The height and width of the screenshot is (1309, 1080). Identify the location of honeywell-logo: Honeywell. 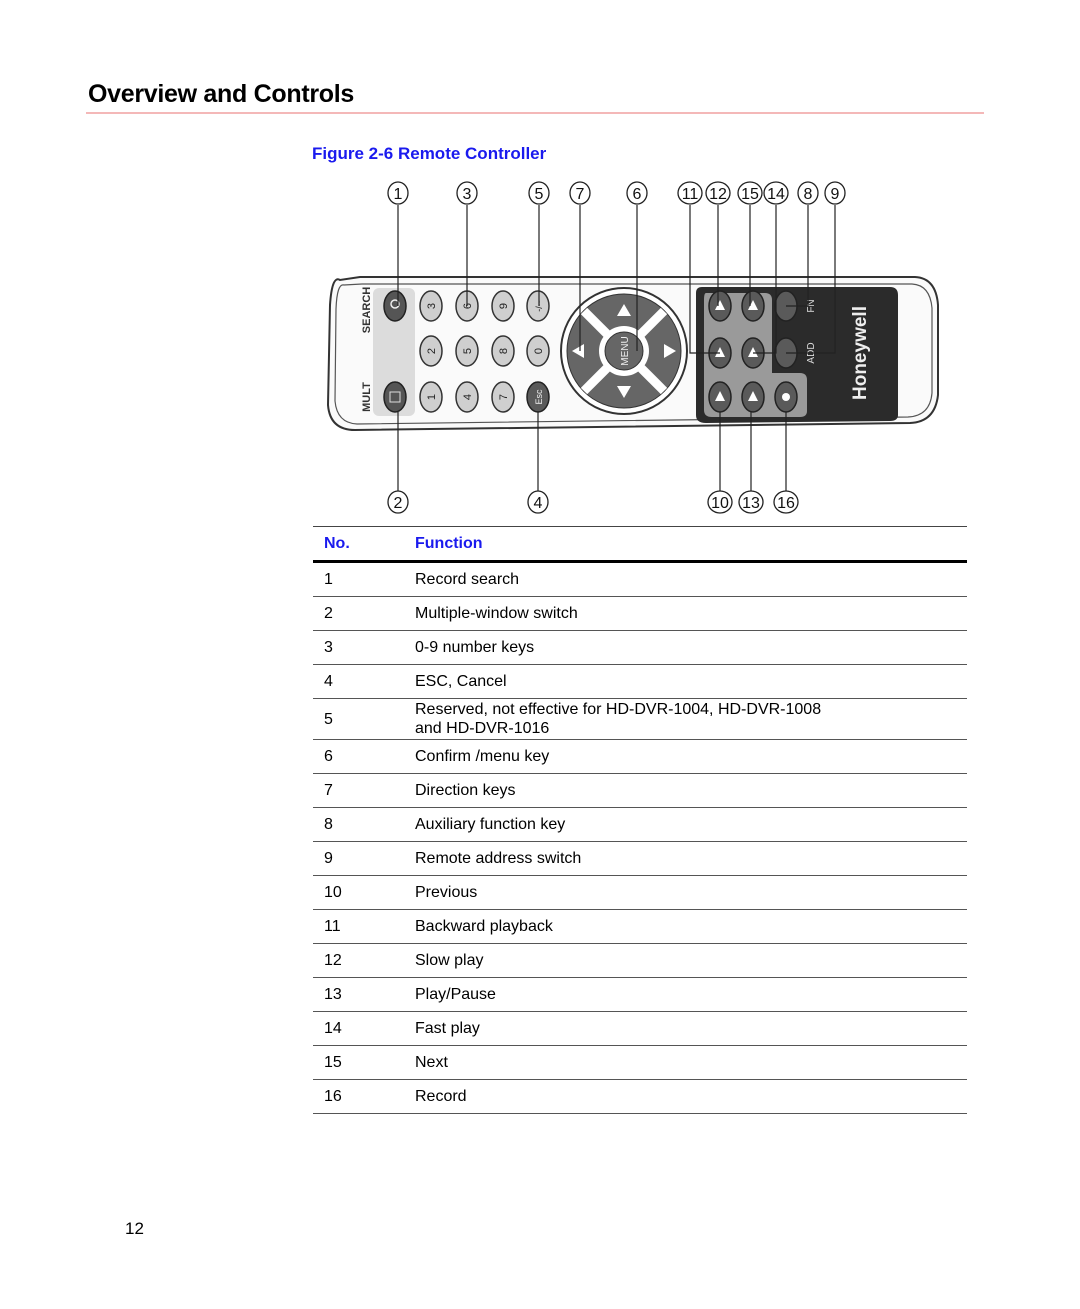
(860, 353).